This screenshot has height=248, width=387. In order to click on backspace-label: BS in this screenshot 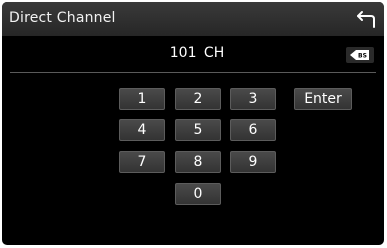, I will do `click(362, 56)`.